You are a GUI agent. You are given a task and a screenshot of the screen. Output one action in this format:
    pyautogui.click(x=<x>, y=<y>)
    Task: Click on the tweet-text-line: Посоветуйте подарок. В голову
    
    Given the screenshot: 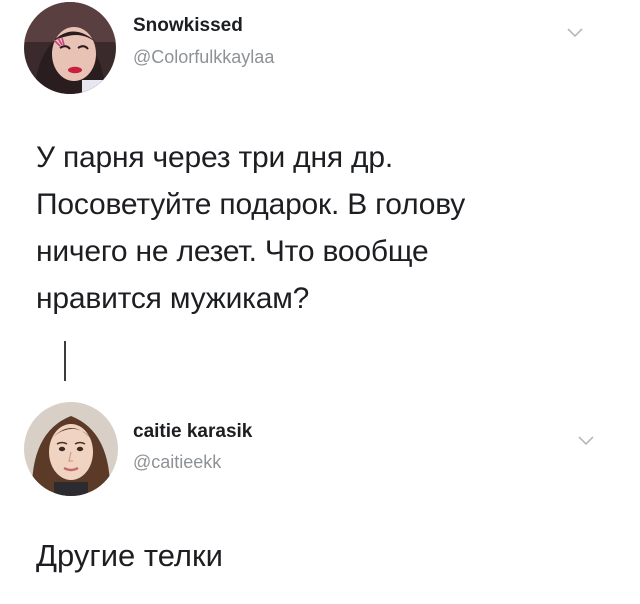 What is the action you would take?
    pyautogui.click(x=251, y=204)
    